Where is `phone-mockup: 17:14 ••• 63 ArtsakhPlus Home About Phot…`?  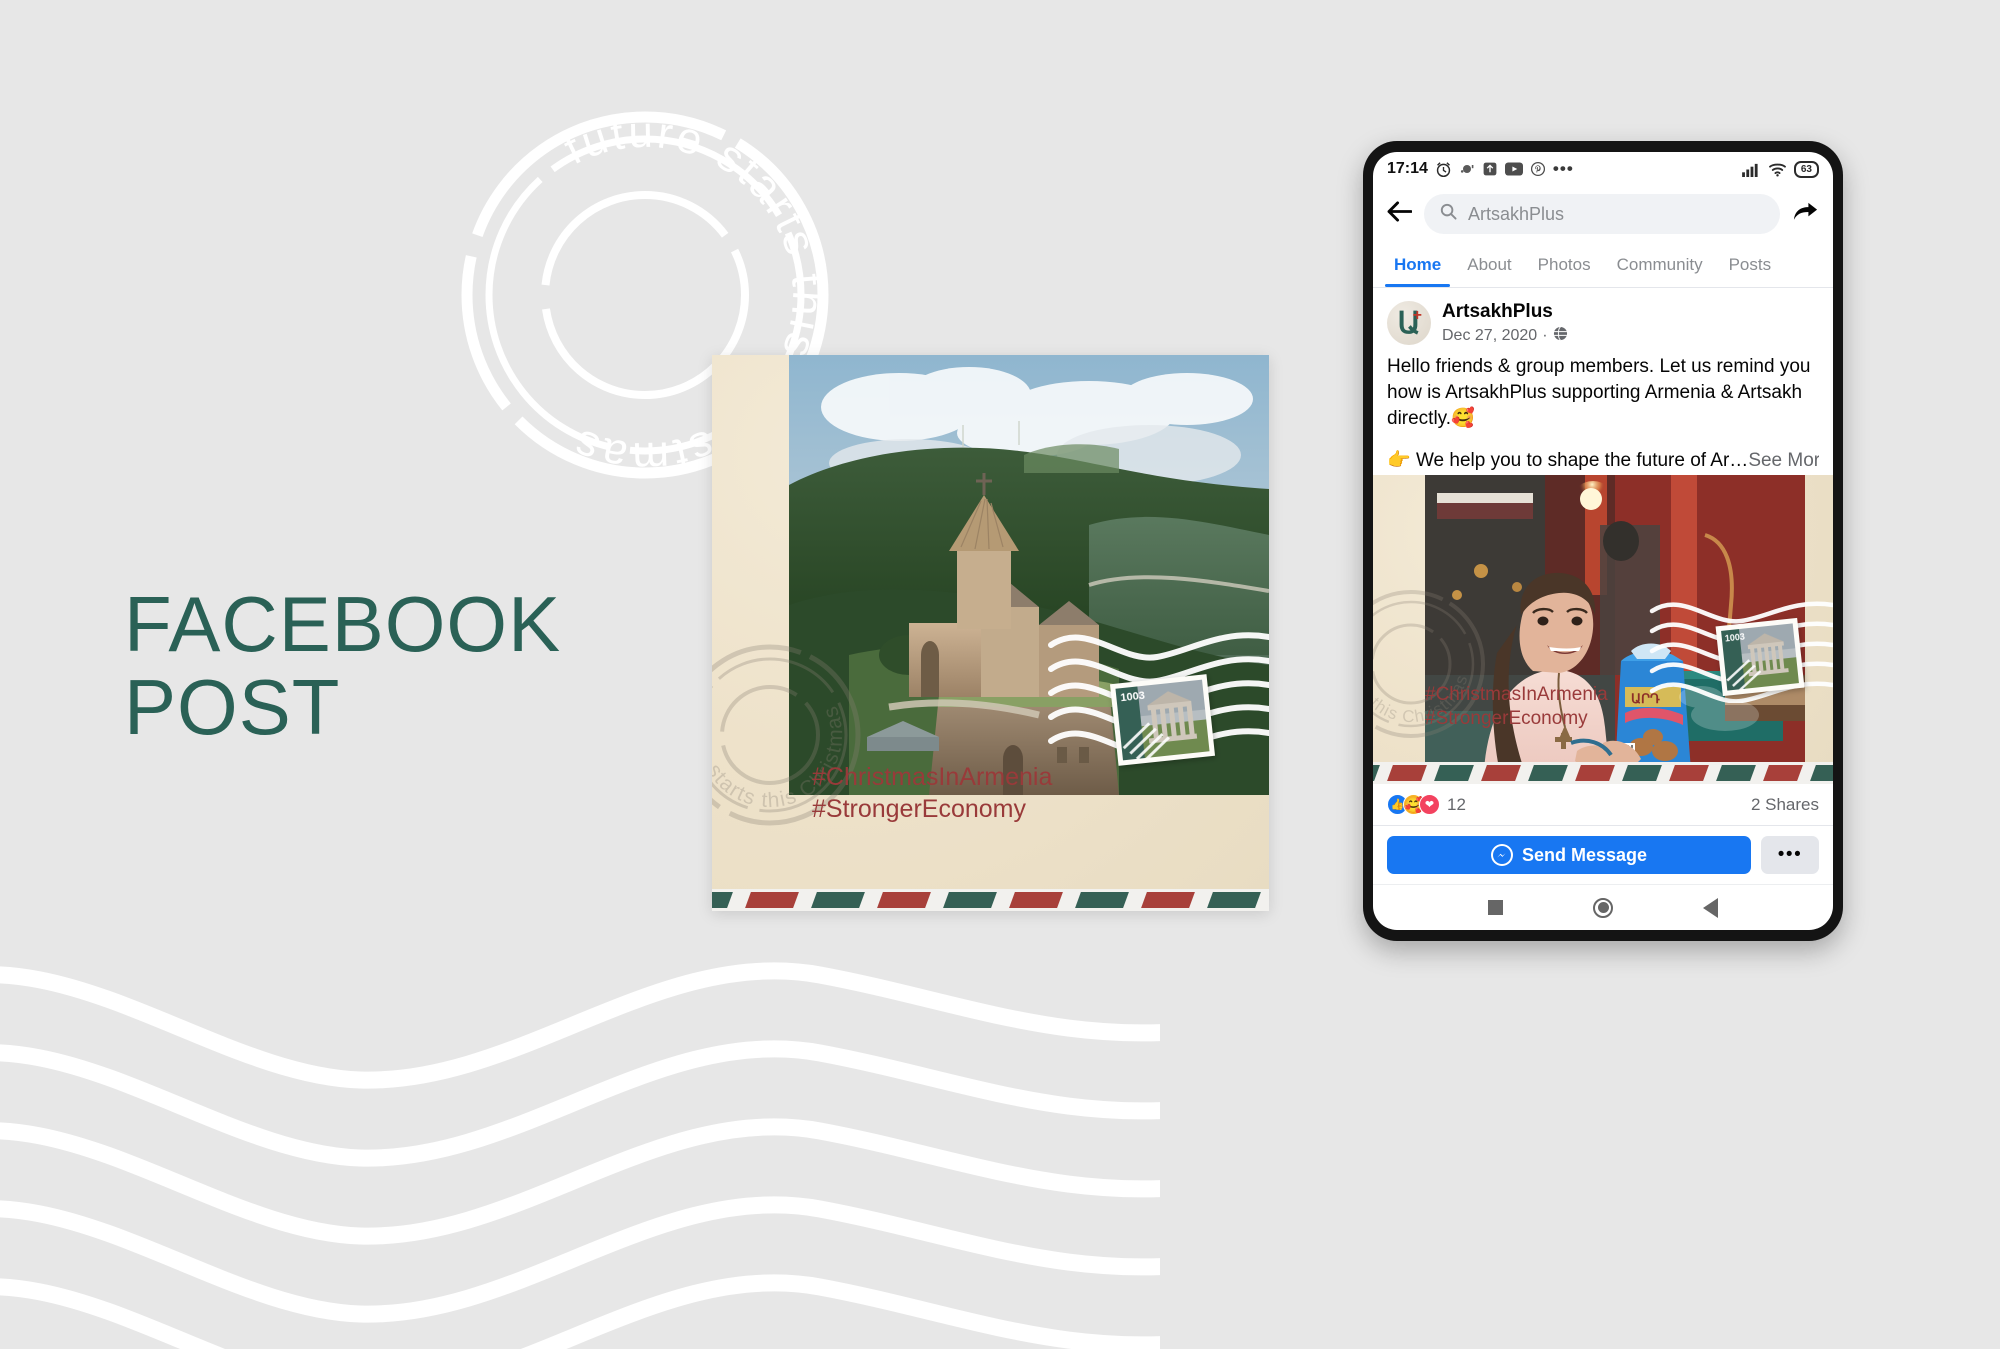
phone-mockup: 17:14 ••• 63 ArtsakhPlus Home About Phot… is located at coordinates (1603, 541).